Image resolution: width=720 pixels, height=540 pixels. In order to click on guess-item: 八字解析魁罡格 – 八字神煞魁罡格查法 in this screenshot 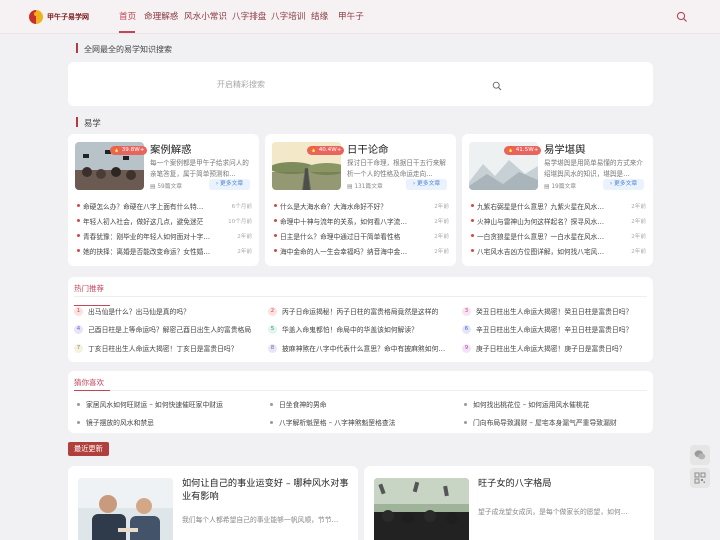, I will do `click(362, 422)`.